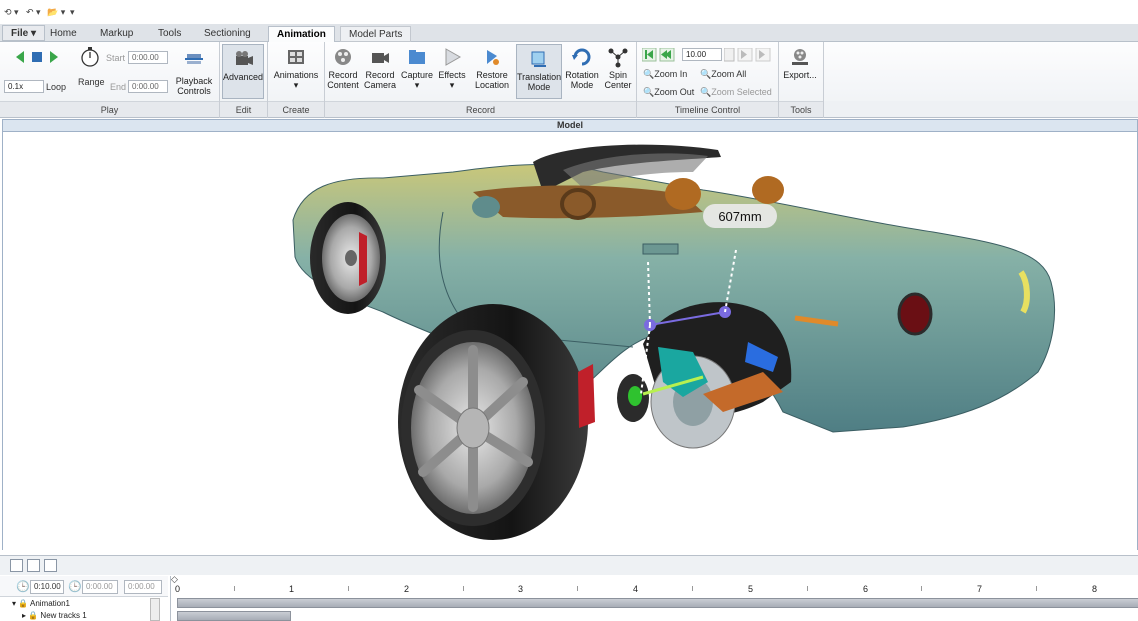 Image resolution: width=1138 pixels, height=621 pixels. I want to click on animations-label: Animations, so click(296, 75).